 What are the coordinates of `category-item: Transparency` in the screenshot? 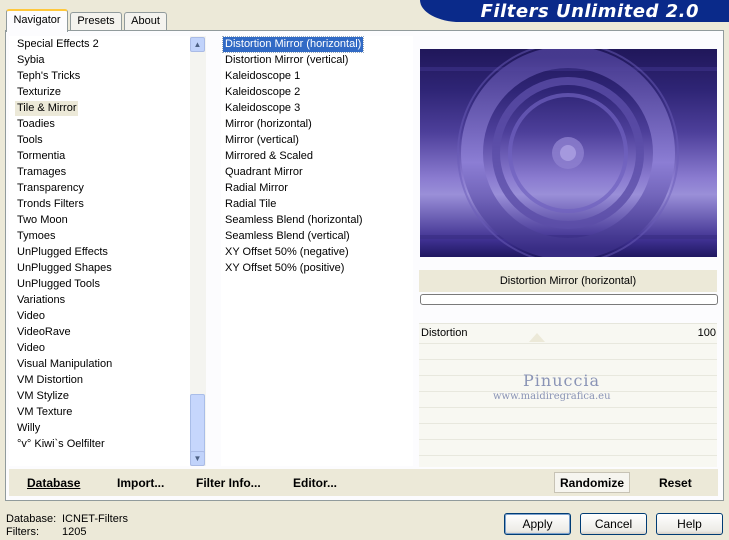 It's located at (50, 188).